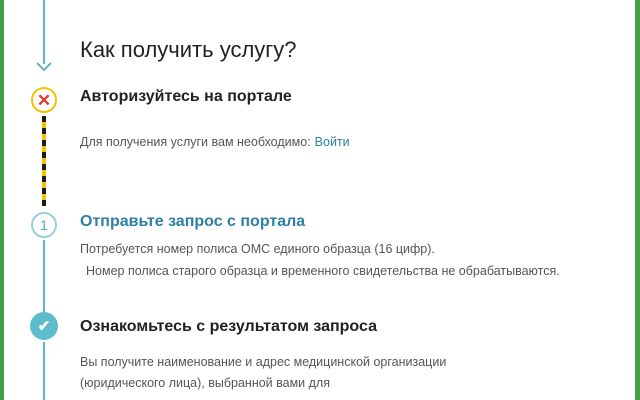  I want to click on step3-line-2: (юридического лица), выбранной вами для, so click(205, 383).